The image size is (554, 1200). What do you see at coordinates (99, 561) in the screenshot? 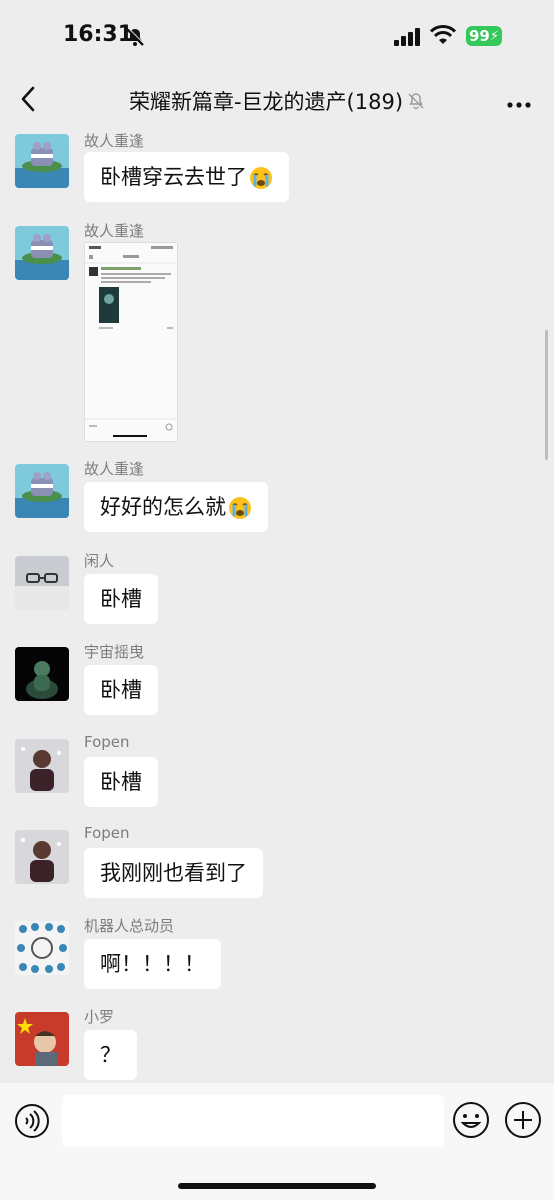
I see `sender-name: 闲人` at bounding box center [99, 561].